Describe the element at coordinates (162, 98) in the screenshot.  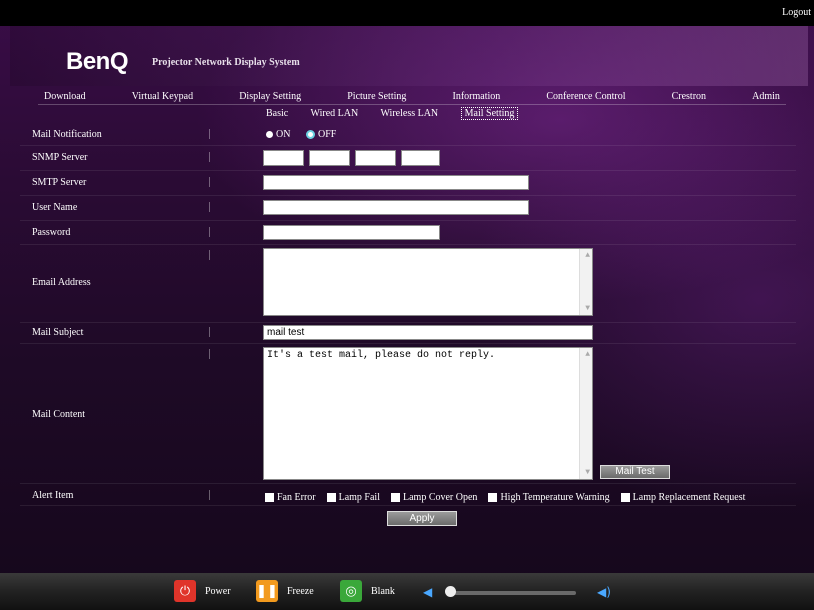
I see `nav-virtual-keypad: Virtual Keypad` at that location.